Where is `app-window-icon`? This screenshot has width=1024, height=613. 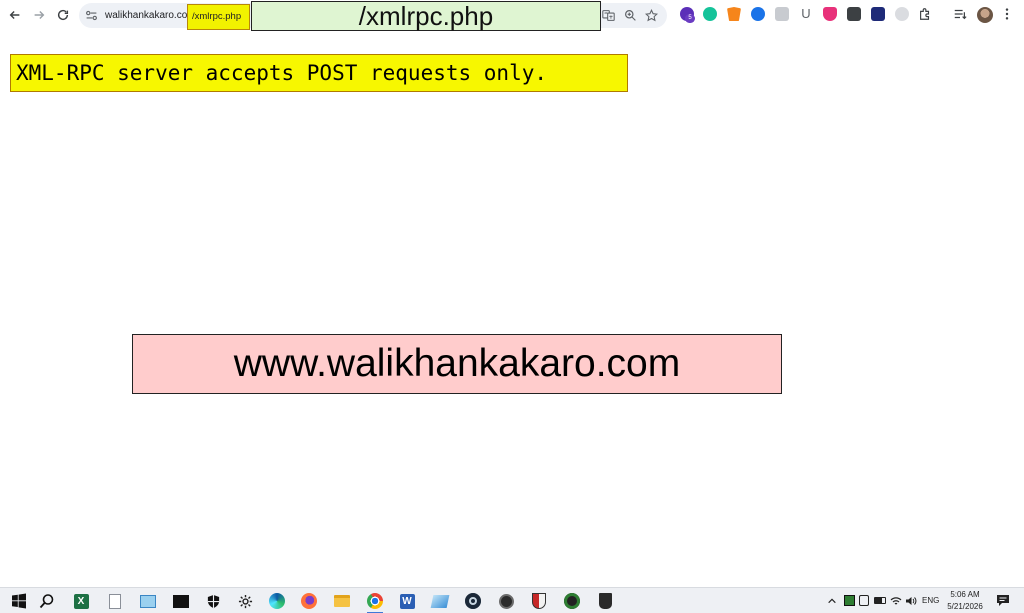 app-window-icon is located at coordinates (148, 601).